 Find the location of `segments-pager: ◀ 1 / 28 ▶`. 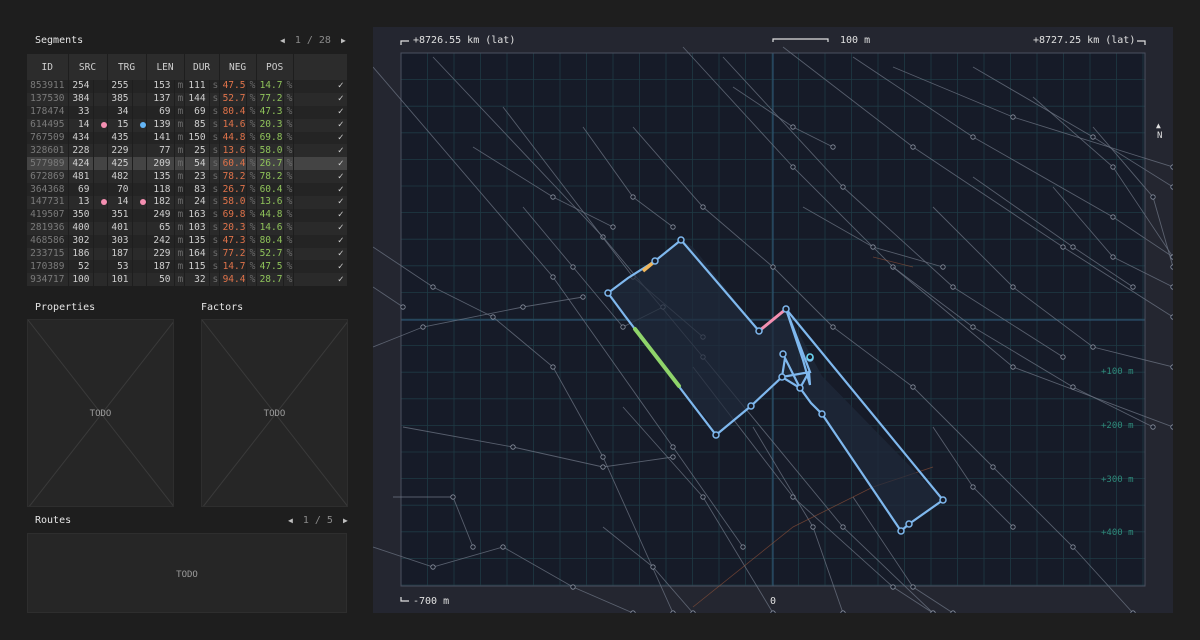

segments-pager: ◀ 1 / 28 ▶ is located at coordinates (313, 40).